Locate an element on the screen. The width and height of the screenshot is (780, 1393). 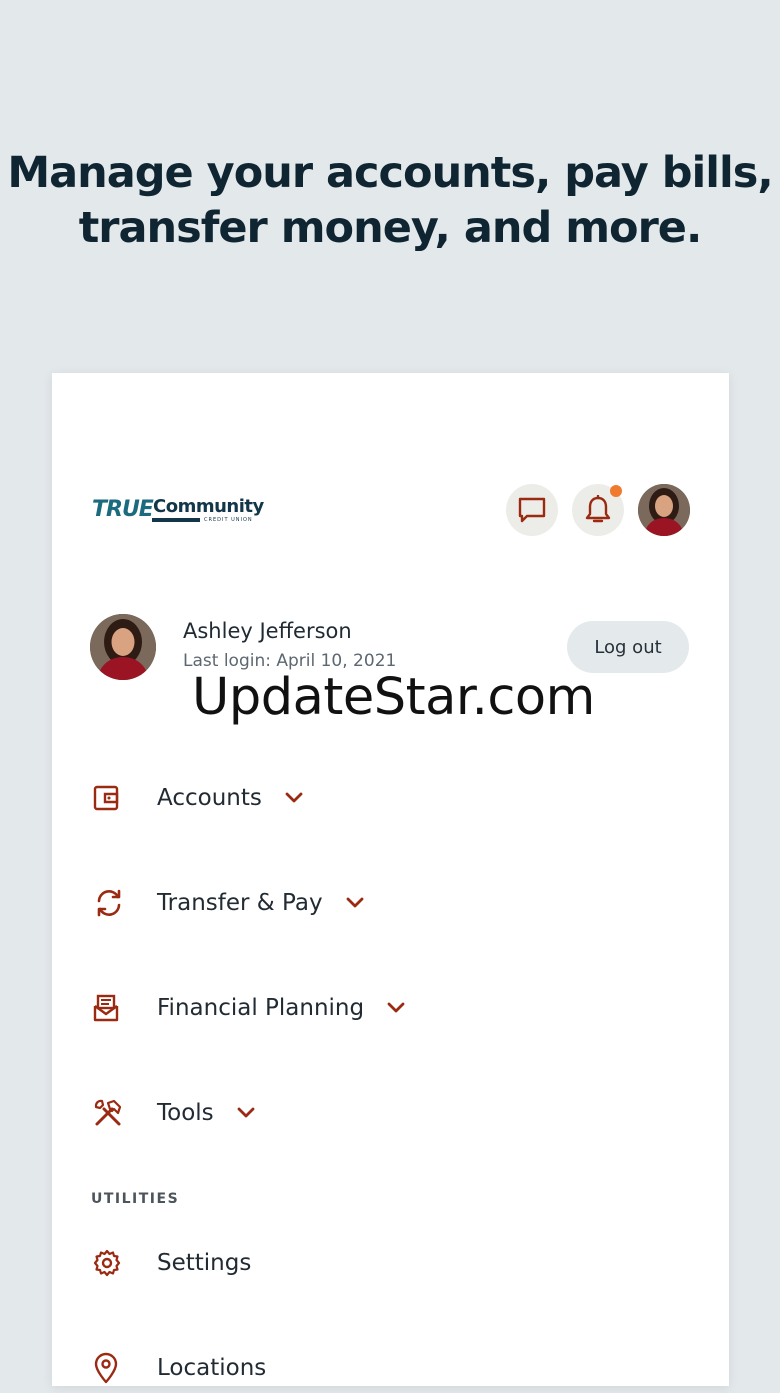
user-avatar is located at coordinates (123, 647).